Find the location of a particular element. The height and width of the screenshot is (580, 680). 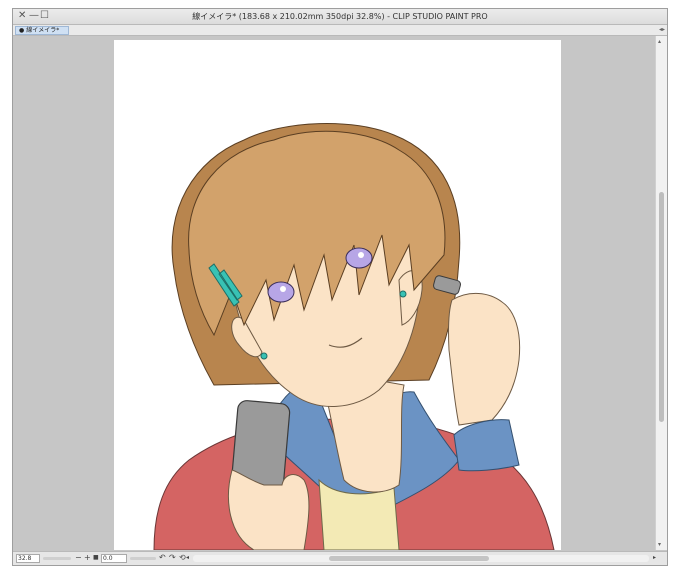

eye-left is located at coordinates (281, 292).